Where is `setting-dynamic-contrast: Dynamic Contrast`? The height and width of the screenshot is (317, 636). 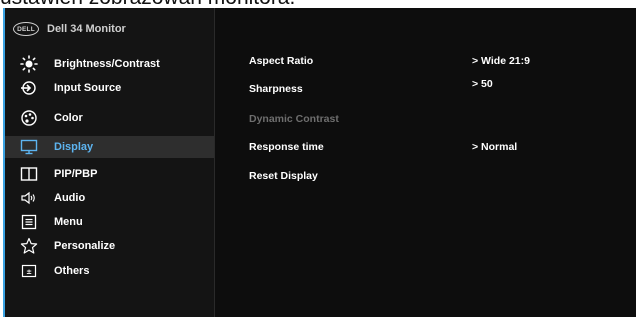 setting-dynamic-contrast: Dynamic Contrast is located at coordinates (294, 119).